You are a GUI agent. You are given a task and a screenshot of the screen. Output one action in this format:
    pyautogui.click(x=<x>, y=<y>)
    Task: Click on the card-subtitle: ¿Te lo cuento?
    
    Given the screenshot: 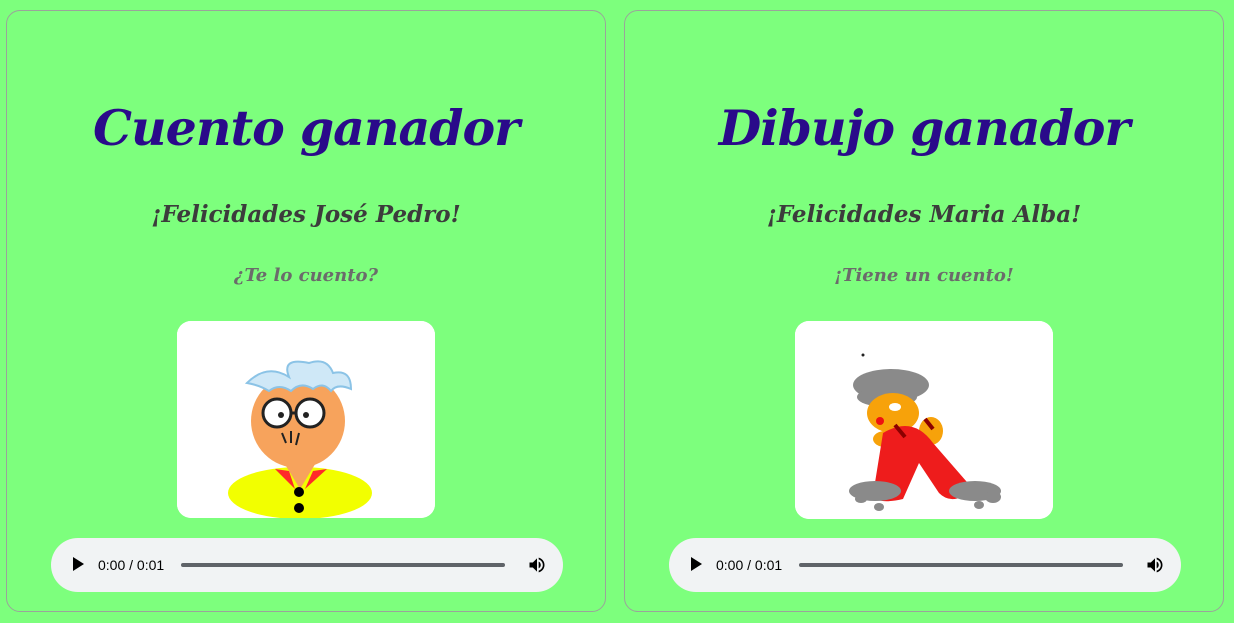 What is the action you would take?
    pyautogui.click(x=306, y=275)
    